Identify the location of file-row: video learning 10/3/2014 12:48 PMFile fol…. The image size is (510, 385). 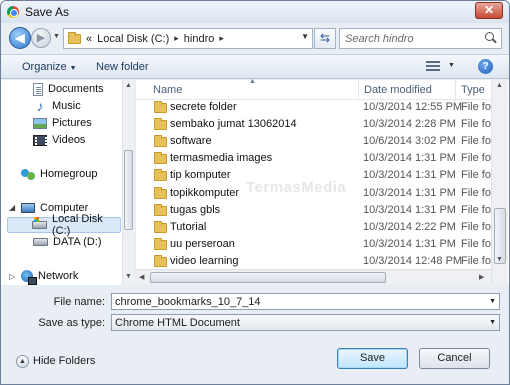
(313, 261).